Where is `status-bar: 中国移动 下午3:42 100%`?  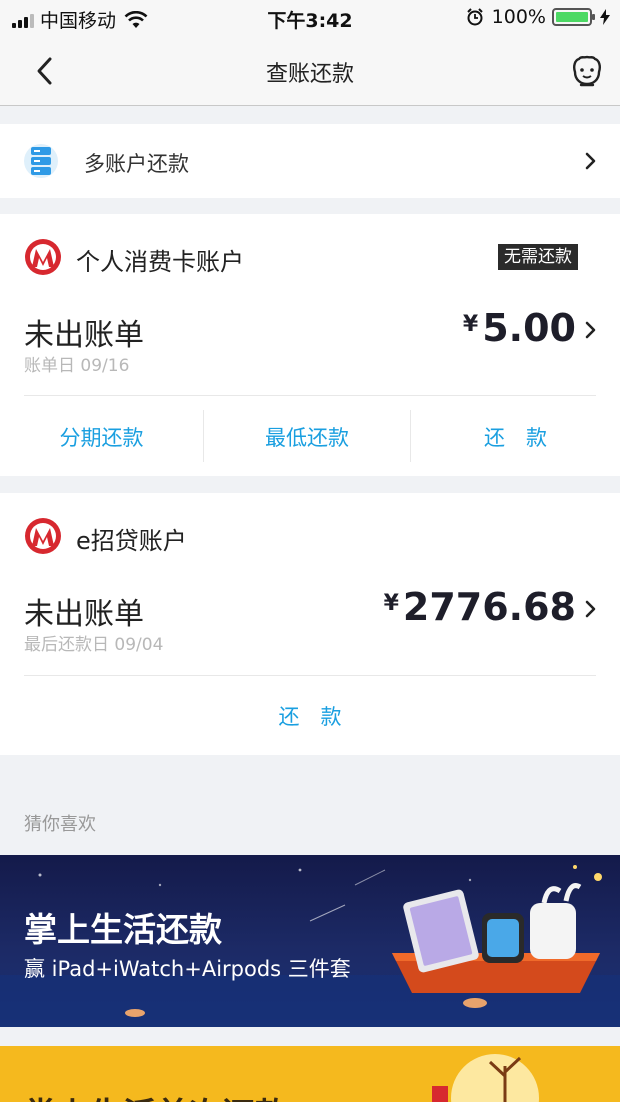 status-bar: 中国移动 下午3:42 100% is located at coordinates (310, 18).